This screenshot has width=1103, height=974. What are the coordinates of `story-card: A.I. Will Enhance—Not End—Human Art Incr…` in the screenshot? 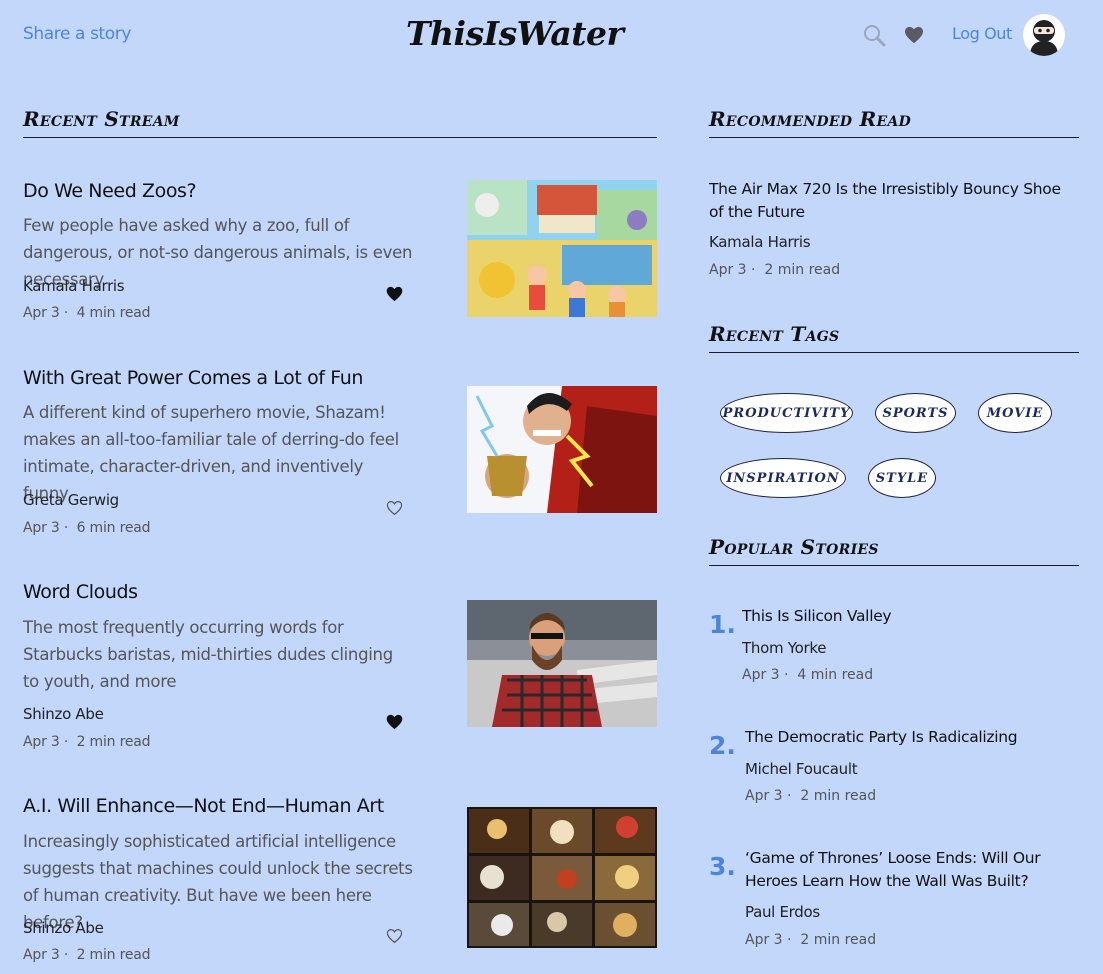 It's located at (340, 882).